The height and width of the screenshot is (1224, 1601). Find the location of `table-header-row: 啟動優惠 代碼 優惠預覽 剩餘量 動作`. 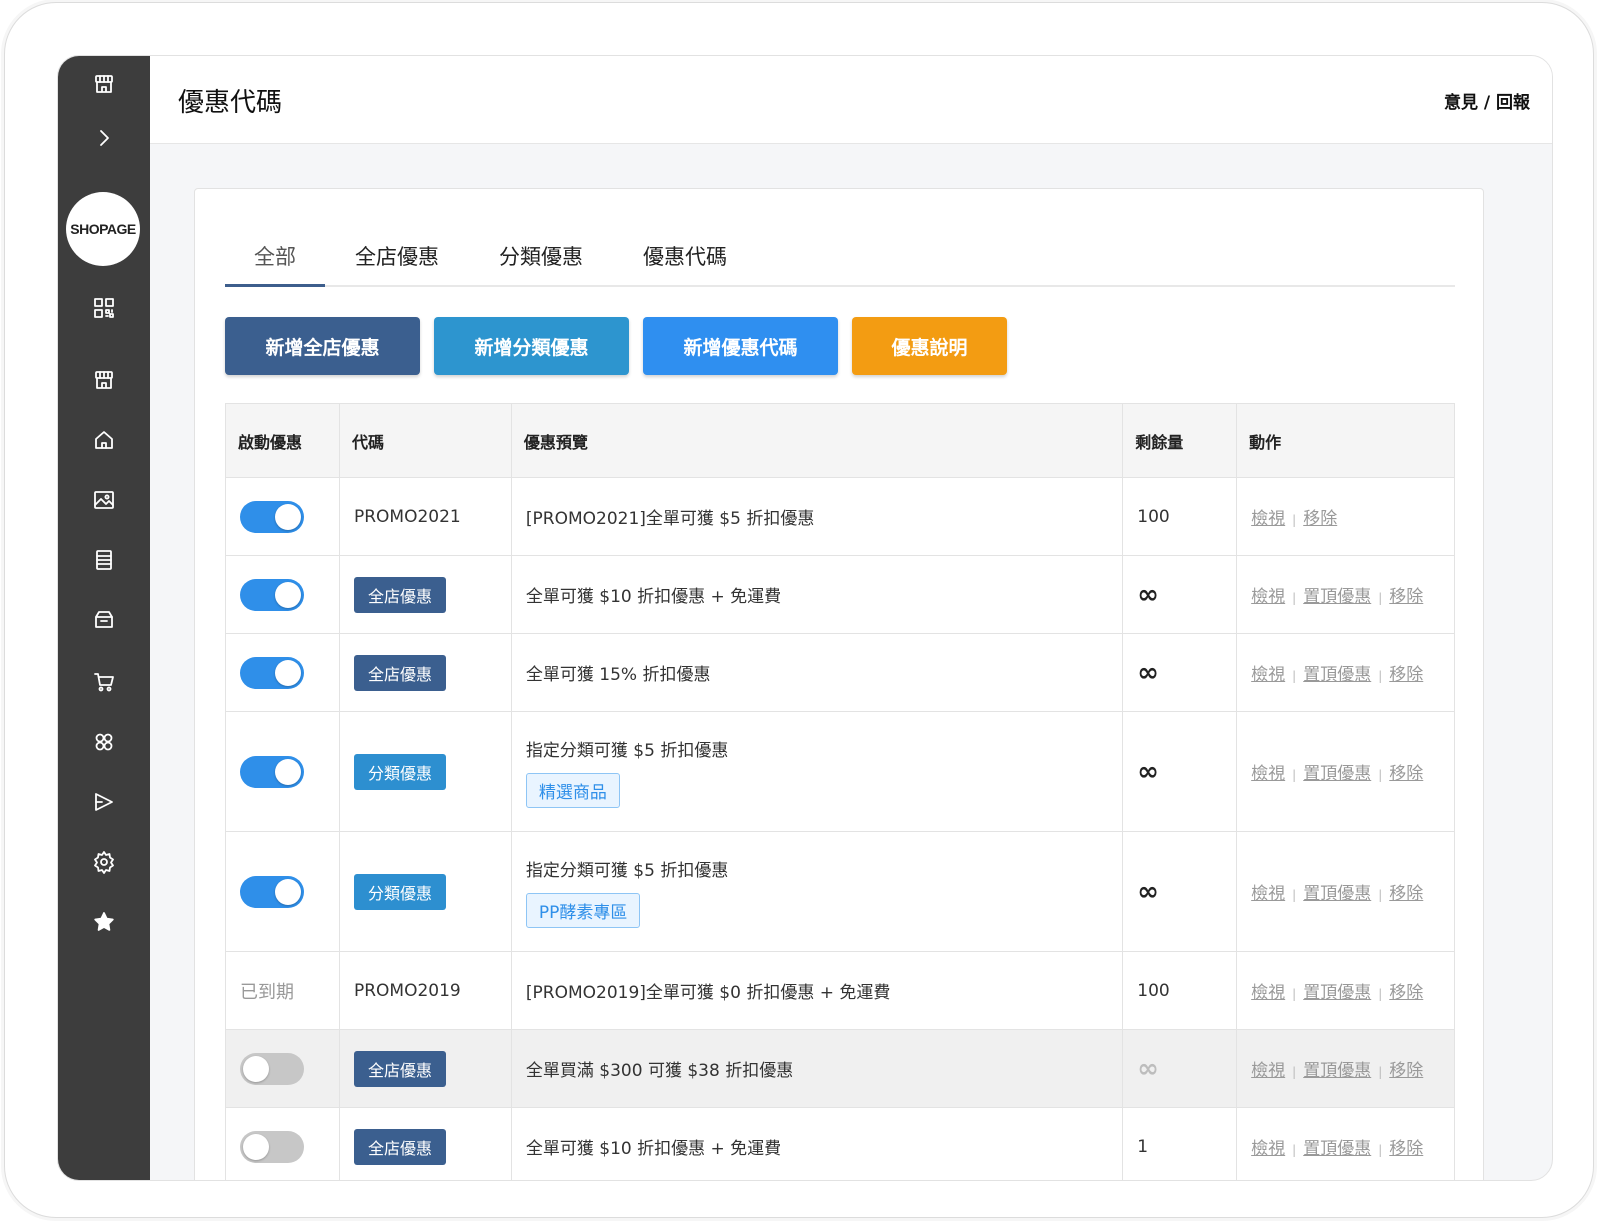

table-header-row: 啟動優惠 代碼 優惠預覽 剩餘量 動作 is located at coordinates (840, 440).